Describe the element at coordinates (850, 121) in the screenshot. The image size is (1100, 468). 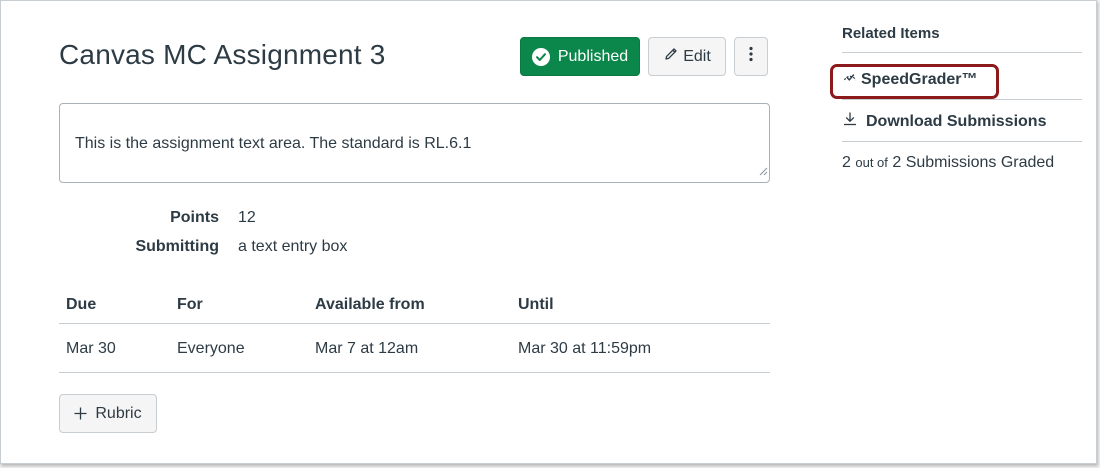
I see `download-icon` at that location.